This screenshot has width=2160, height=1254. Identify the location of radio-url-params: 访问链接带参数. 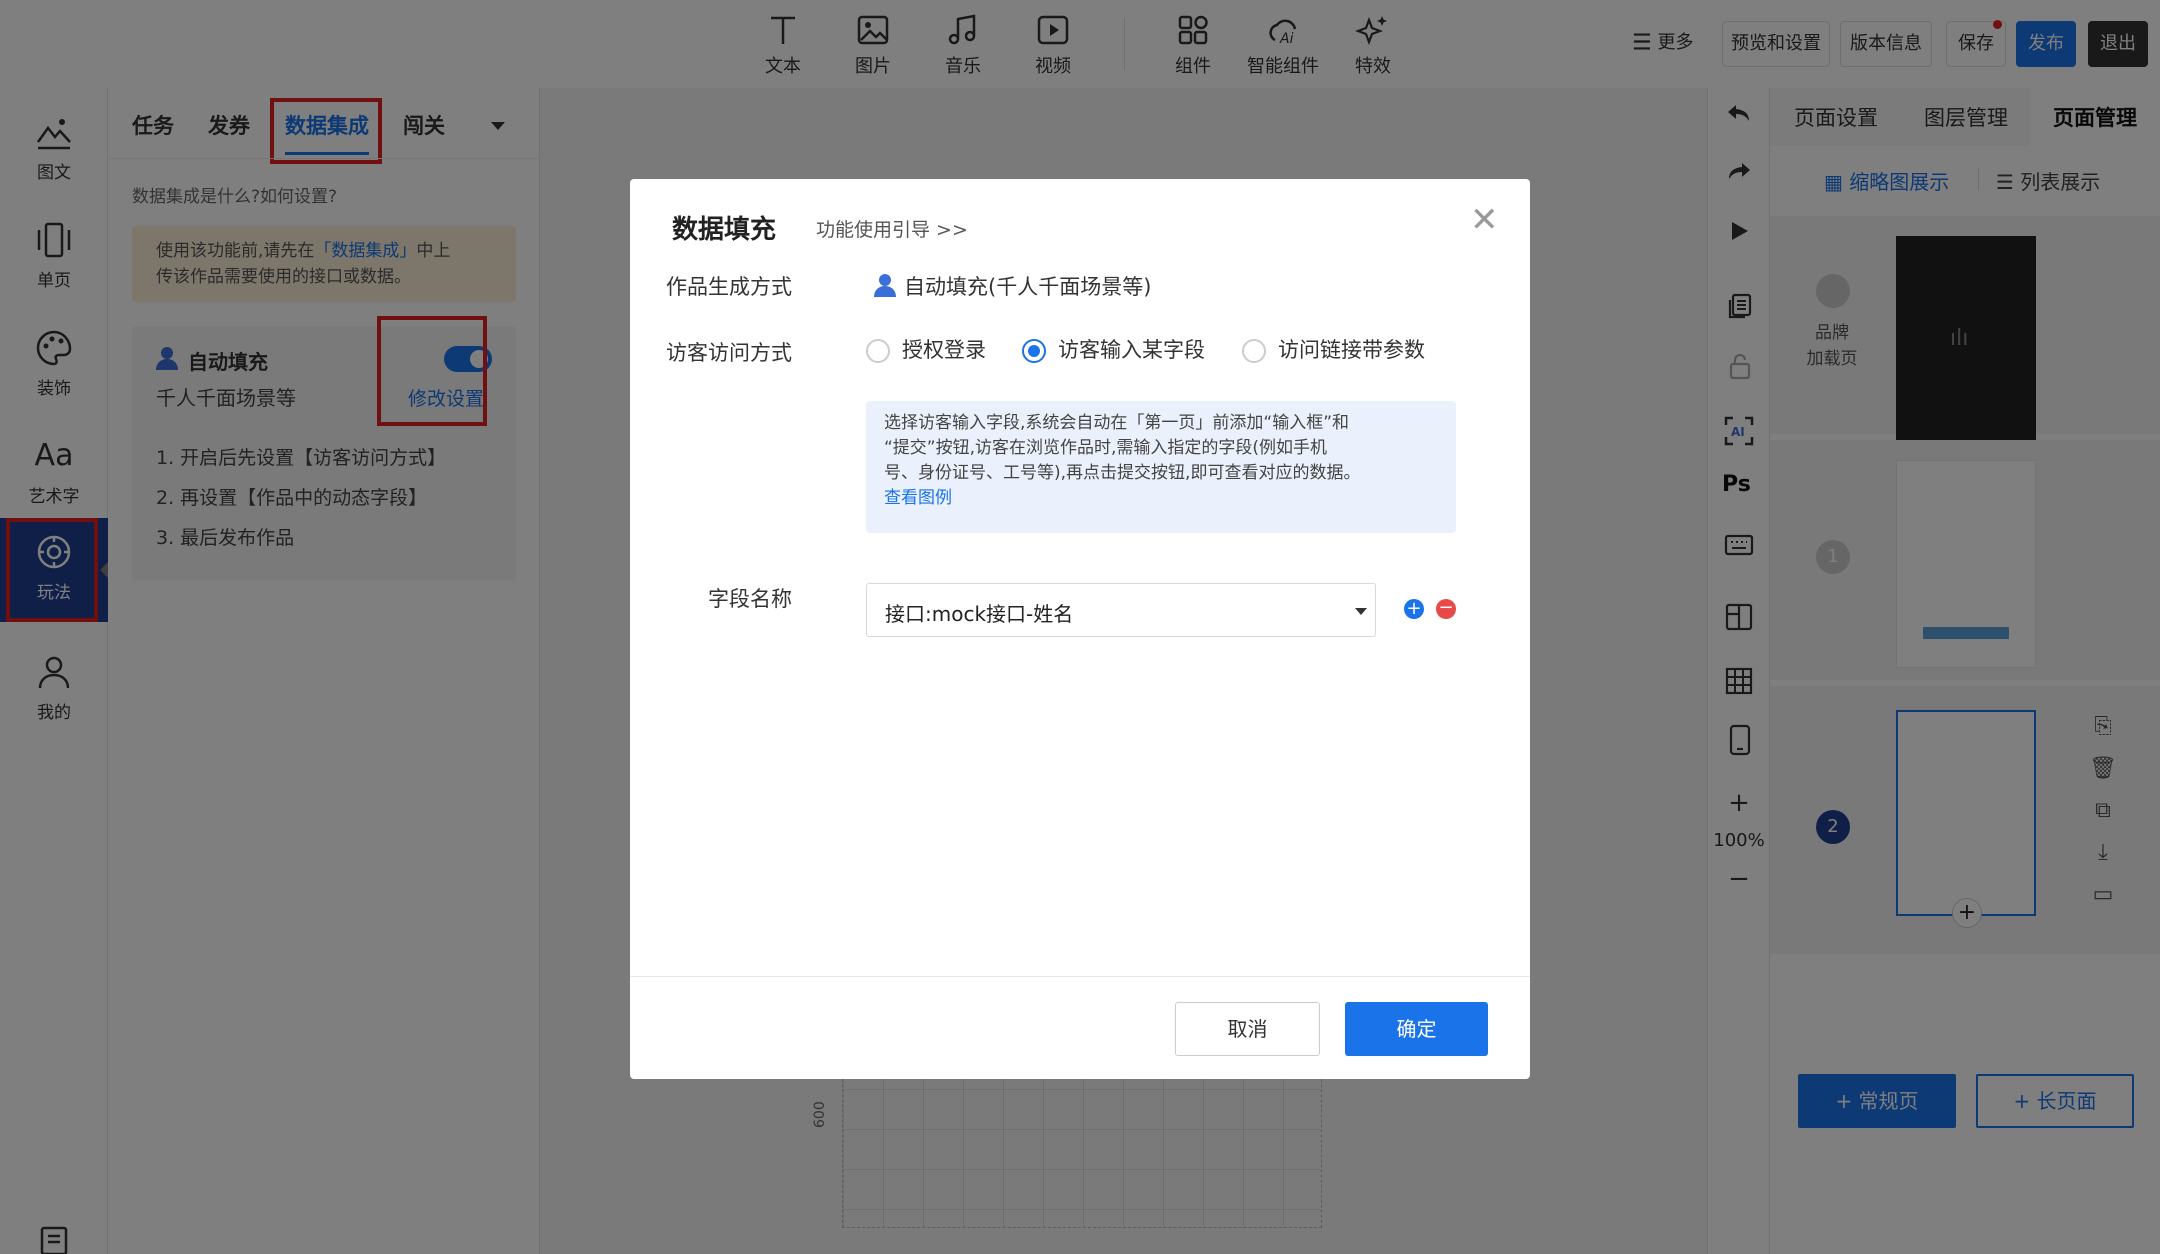
(1333, 349).